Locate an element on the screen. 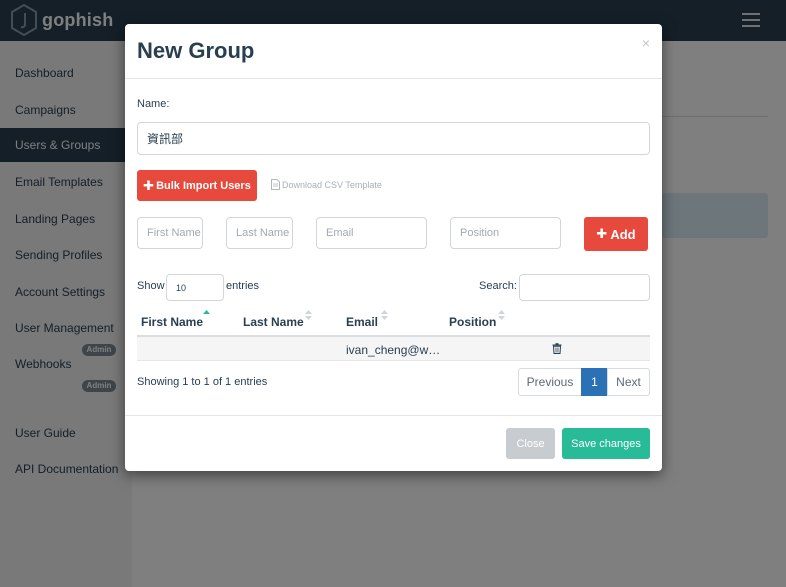 The image size is (786, 587). add-user-button: ✚ Add is located at coordinates (616, 234).